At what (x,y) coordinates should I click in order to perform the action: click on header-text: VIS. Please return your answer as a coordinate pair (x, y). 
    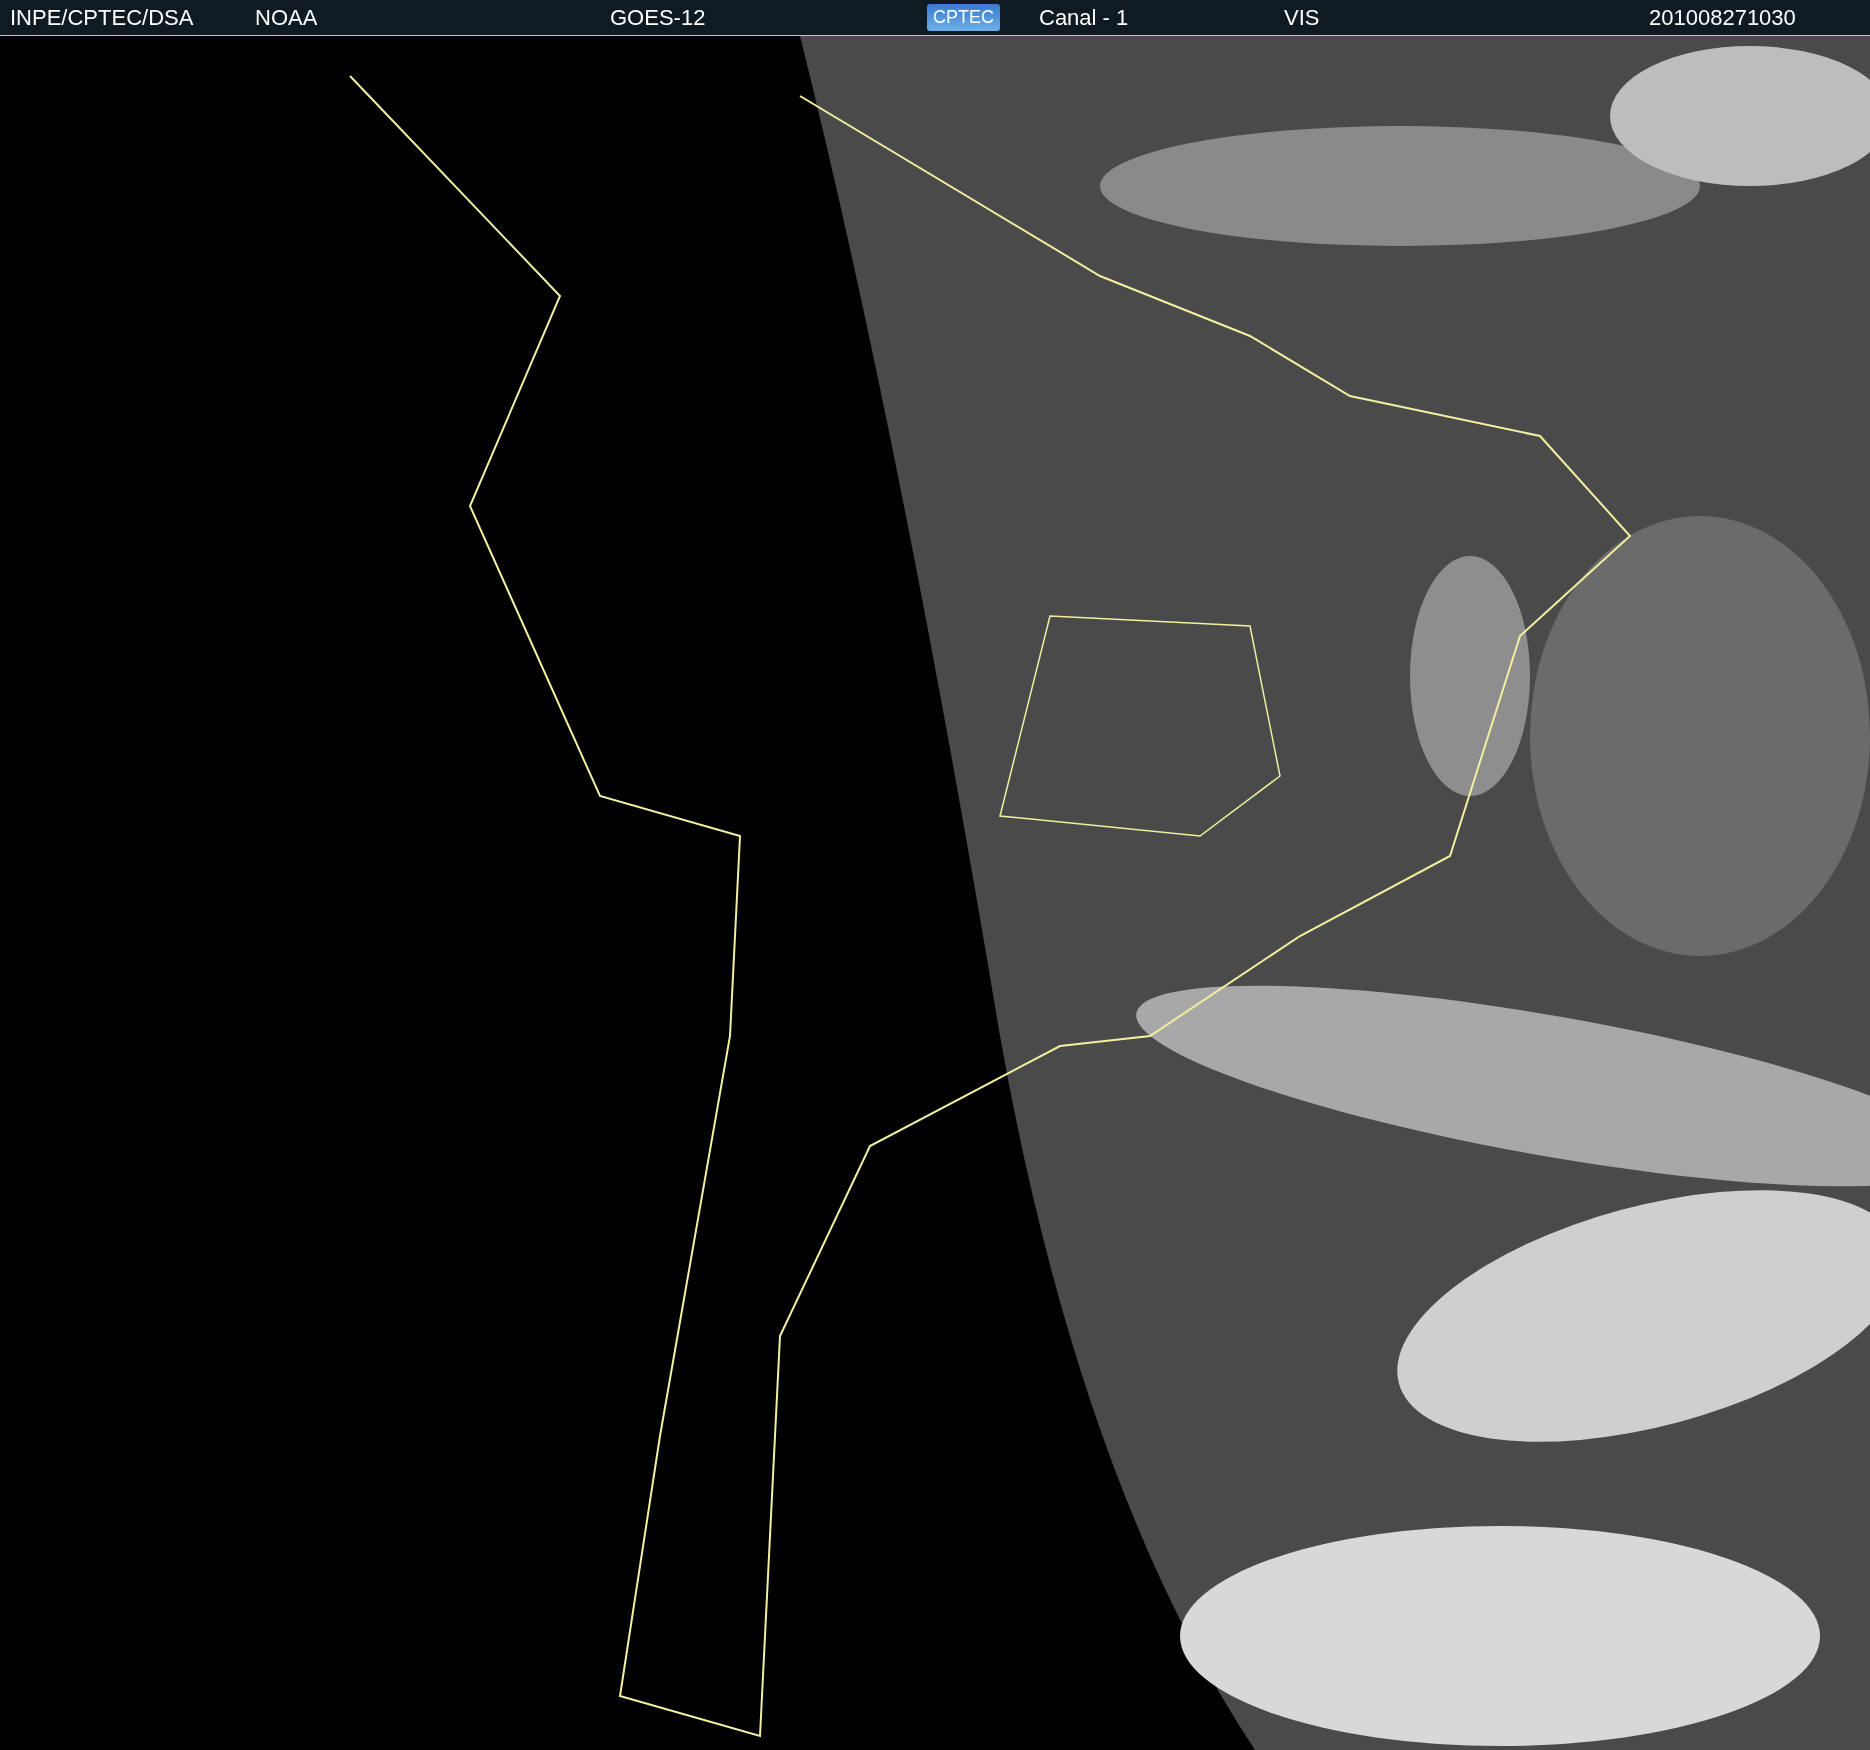
    Looking at the image, I should click on (1302, 17).